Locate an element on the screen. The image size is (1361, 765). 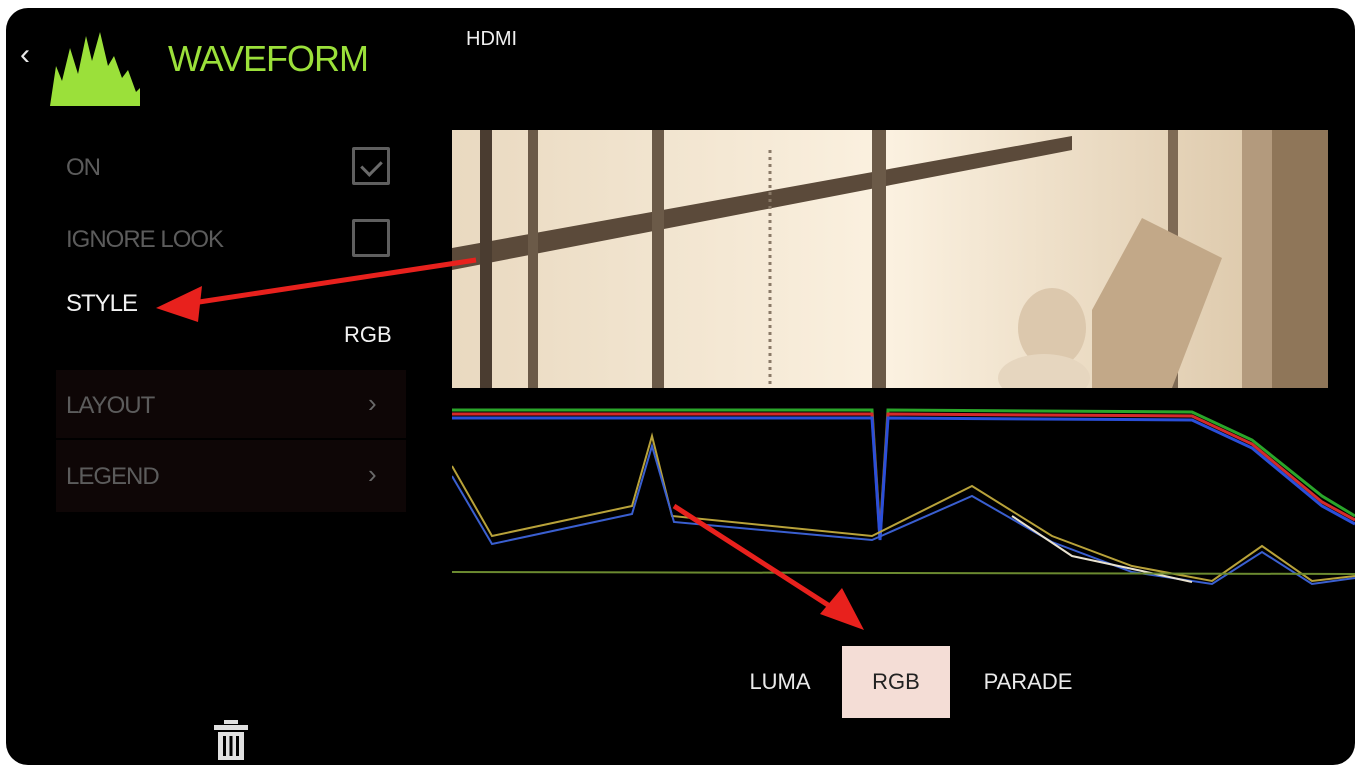
on-label: ON is located at coordinates (83, 167).